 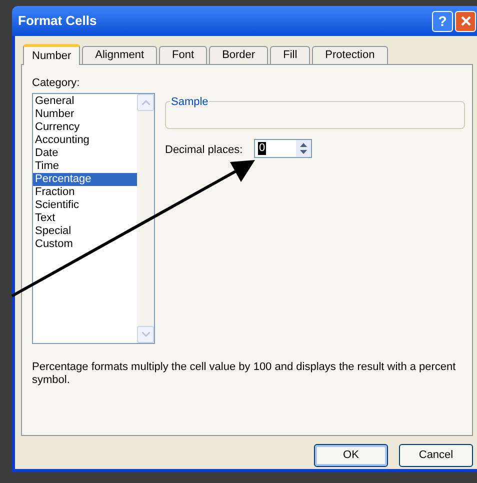 I want to click on close-button, so click(x=465, y=21).